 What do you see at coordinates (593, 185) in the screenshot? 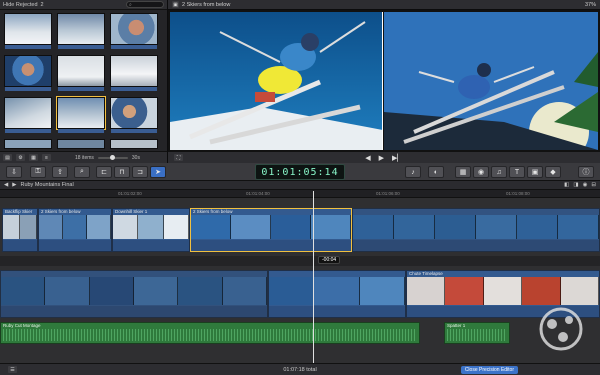
I see `snapping-icon: ⊟` at bounding box center [593, 185].